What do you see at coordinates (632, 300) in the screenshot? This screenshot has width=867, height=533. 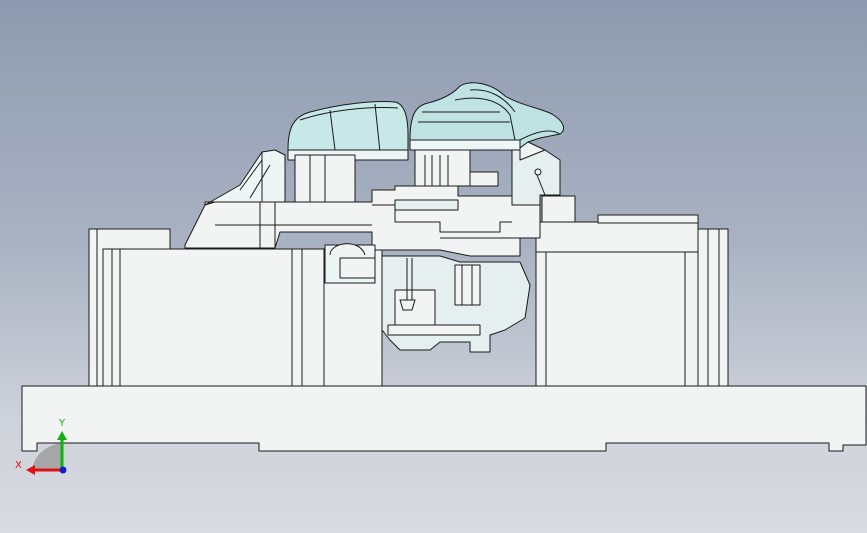 I see `right-support-block` at bounding box center [632, 300].